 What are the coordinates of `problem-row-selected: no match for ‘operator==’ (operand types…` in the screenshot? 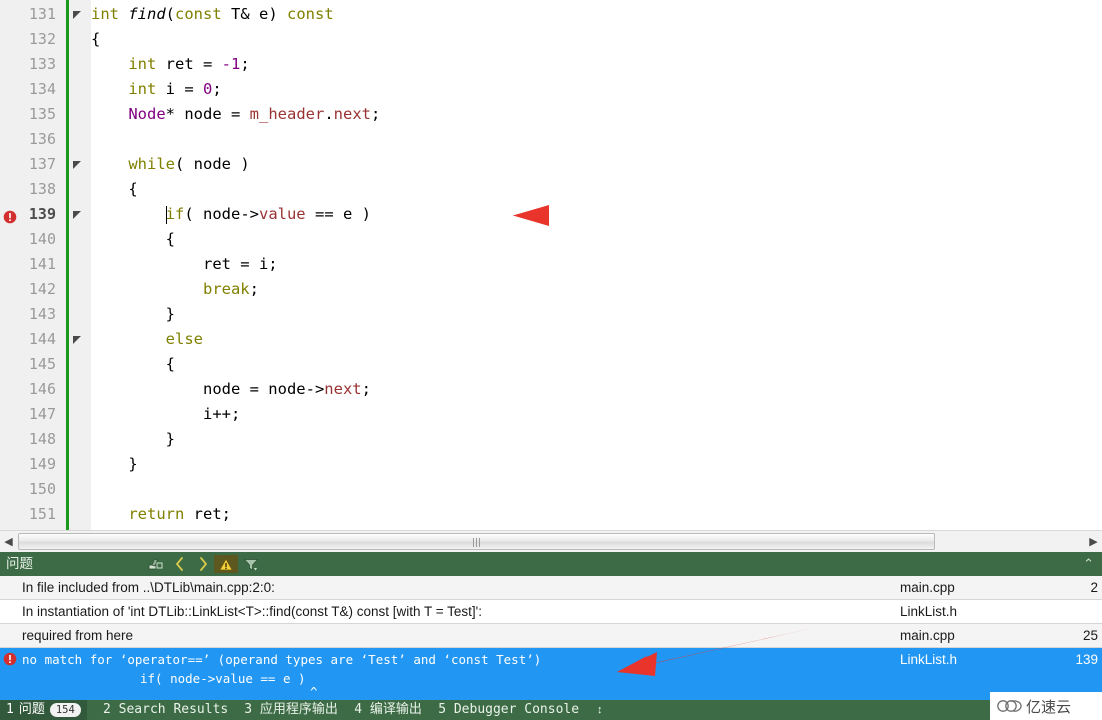 It's located at (551, 674).